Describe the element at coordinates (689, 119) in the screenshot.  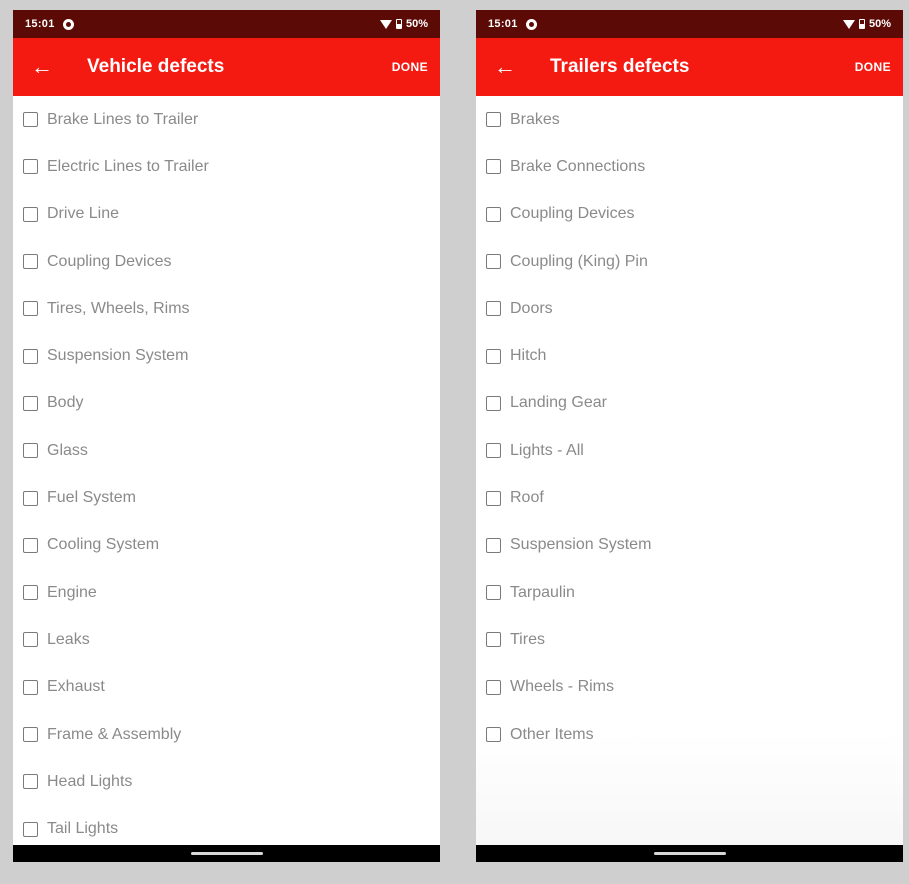
I see `defect-item: Brakes` at that location.